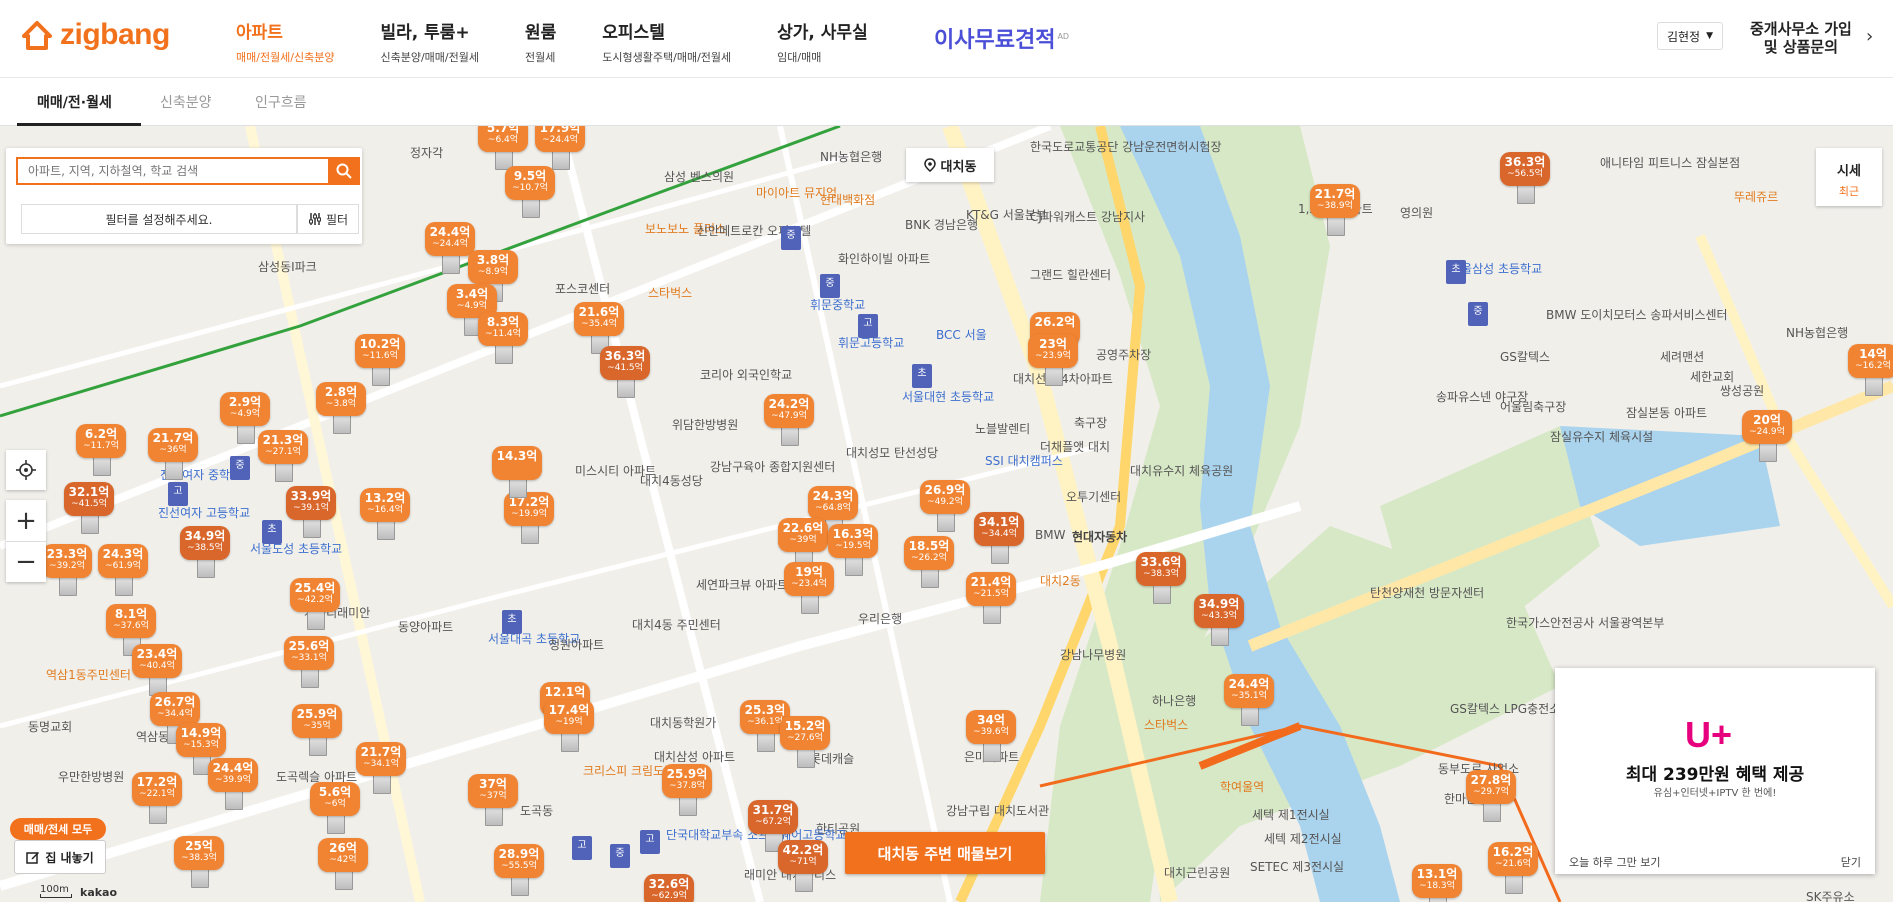 The width and height of the screenshot is (1893, 902). I want to click on search-button, so click(344, 171).